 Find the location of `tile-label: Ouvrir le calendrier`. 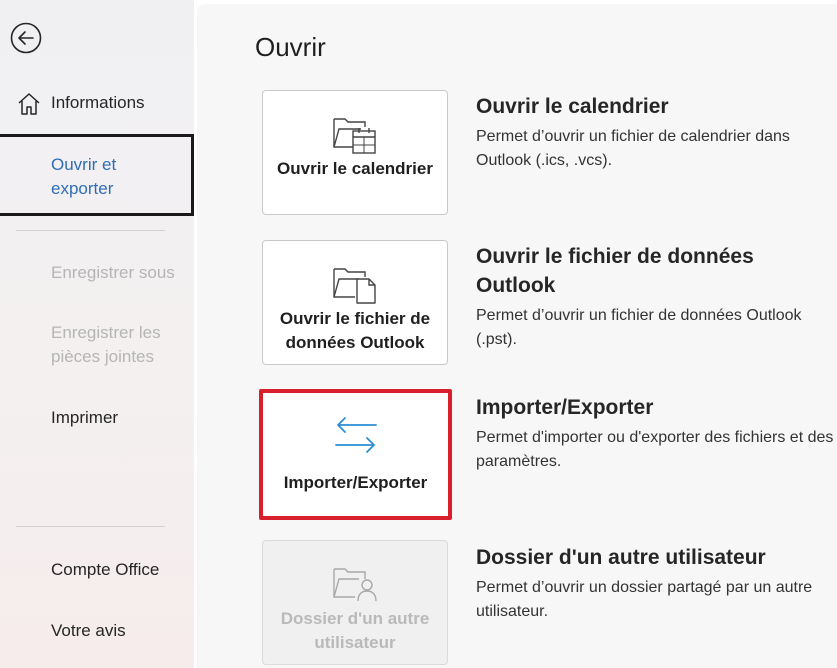

tile-label: Ouvrir le calendrier is located at coordinates (355, 168).